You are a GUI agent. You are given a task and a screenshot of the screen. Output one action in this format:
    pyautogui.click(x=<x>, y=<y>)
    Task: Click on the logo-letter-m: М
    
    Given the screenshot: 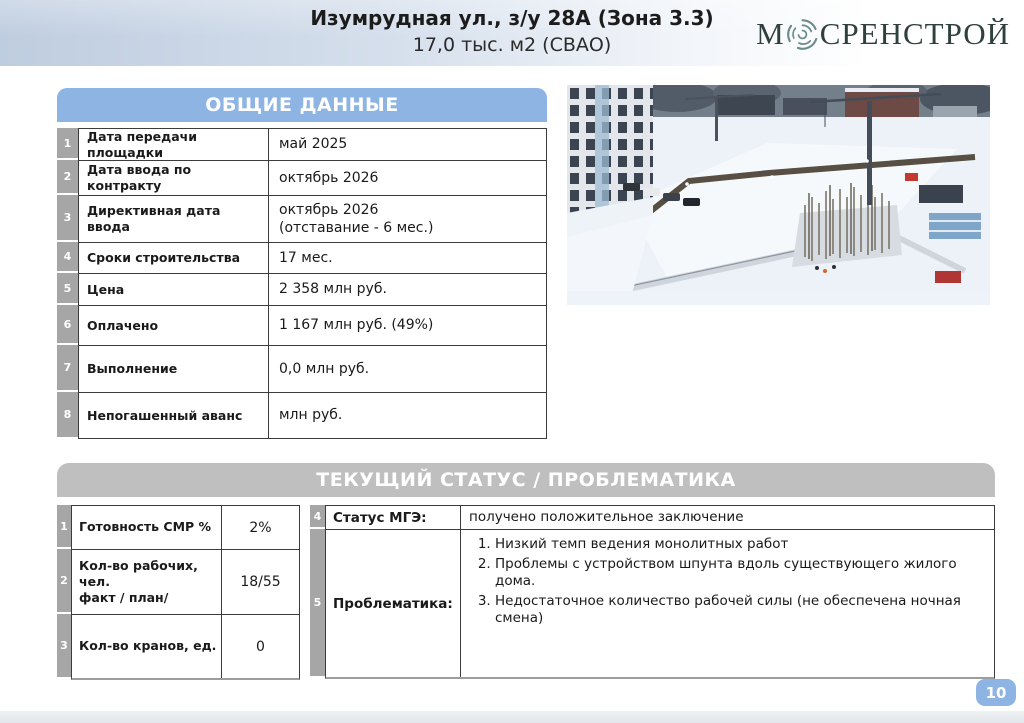 What is the action you would take?
    pyautogui.click(x=770, y=33)
    